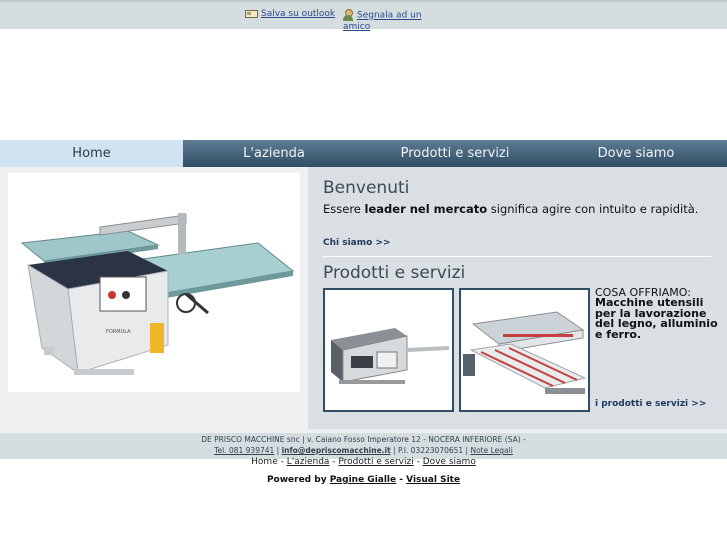 This screenshot has width=727, height=545. What do you see at coordinates (433, 480) in the screenshot?
I see `visual-site-link: Visual Site` at bounding box center [433, 480].